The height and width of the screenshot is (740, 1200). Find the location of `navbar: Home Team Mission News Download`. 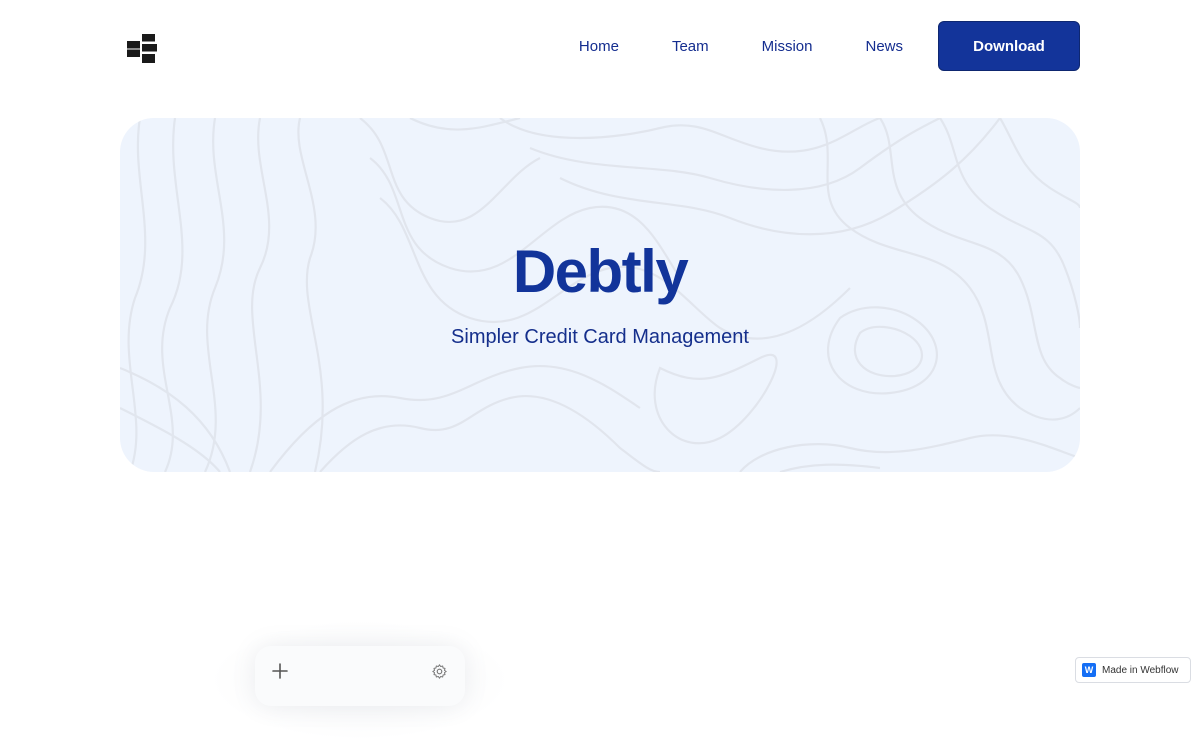

navbar: Home Team Mission News Download is located at coordinates (600, 46).